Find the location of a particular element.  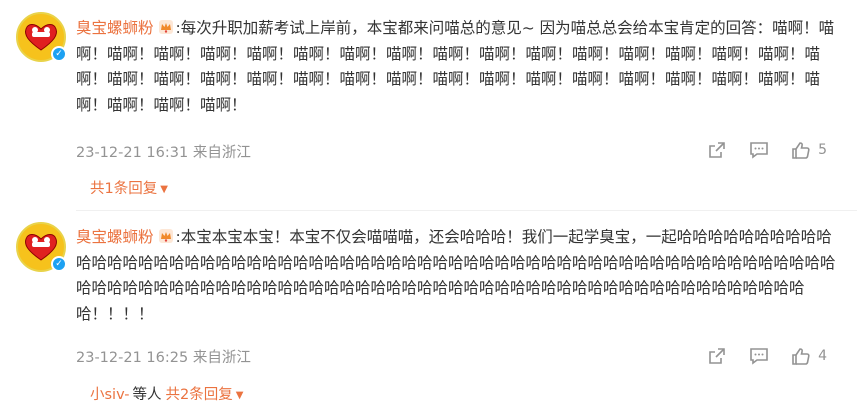

replies-label: 共1条回复 is located at coordinates (124, 189).